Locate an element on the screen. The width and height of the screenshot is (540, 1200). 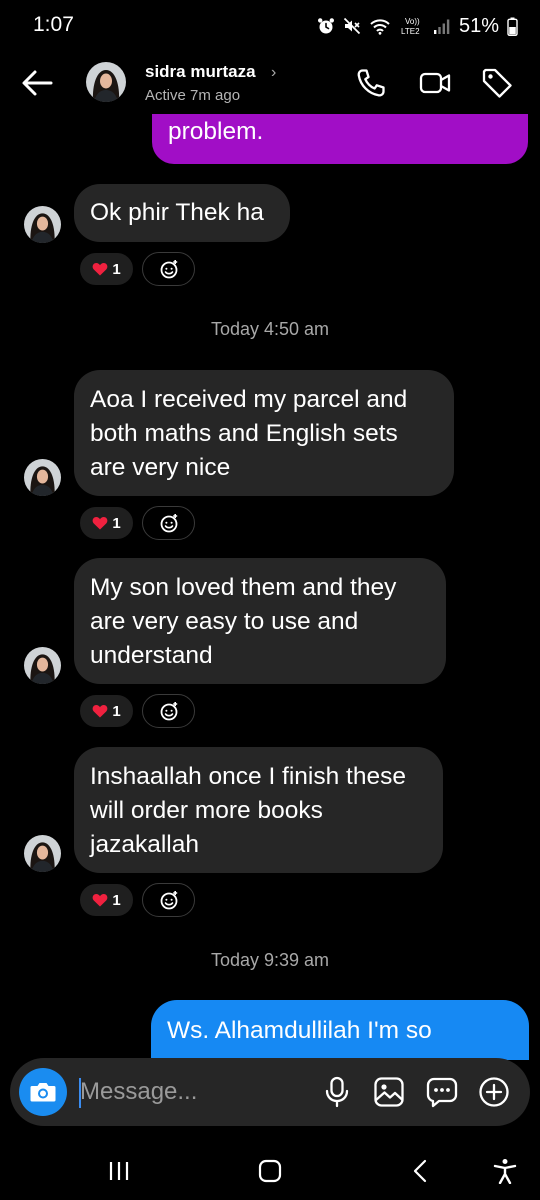
alarm-icon is located at coordinates (325, 26).